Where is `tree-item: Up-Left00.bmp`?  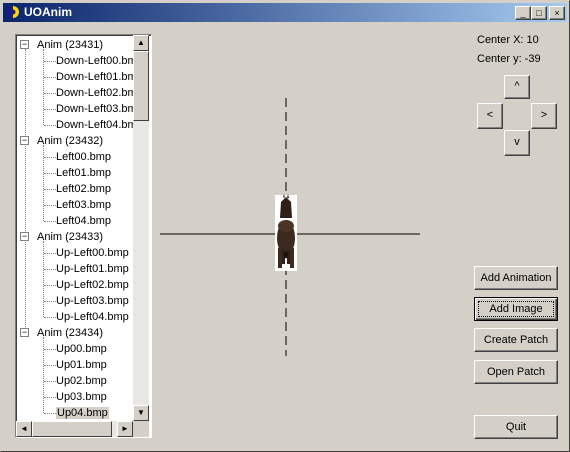 tree-item: Up-Left00.bmp is located at coordinates (92, 253).